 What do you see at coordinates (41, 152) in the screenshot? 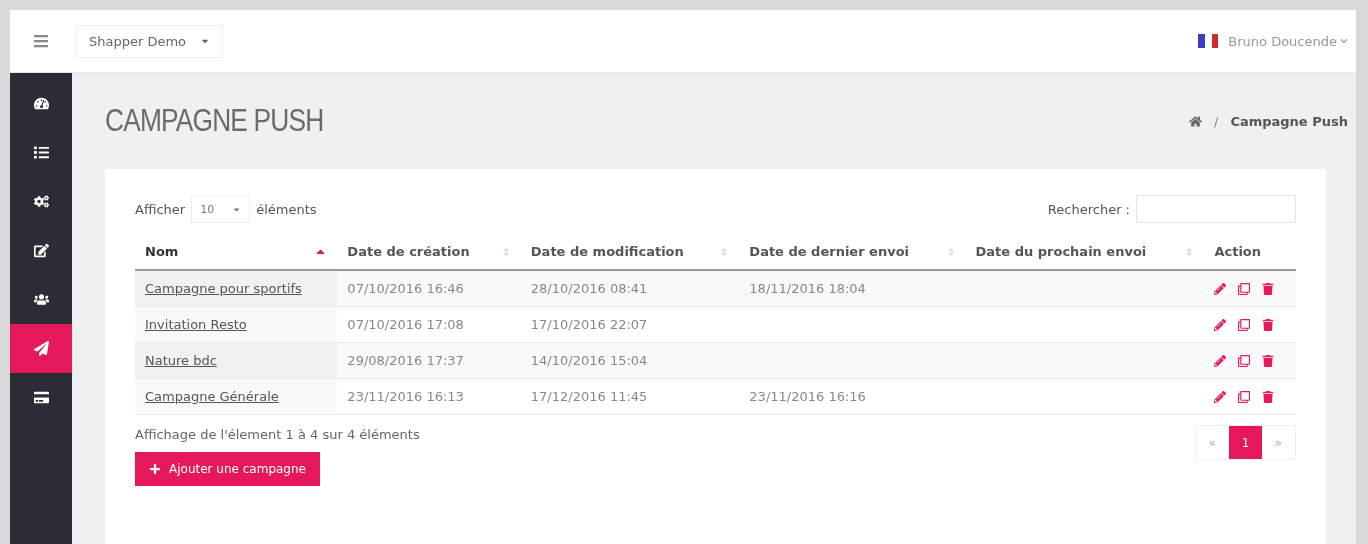
I see `list-icon` at bounding box center [41, 152].